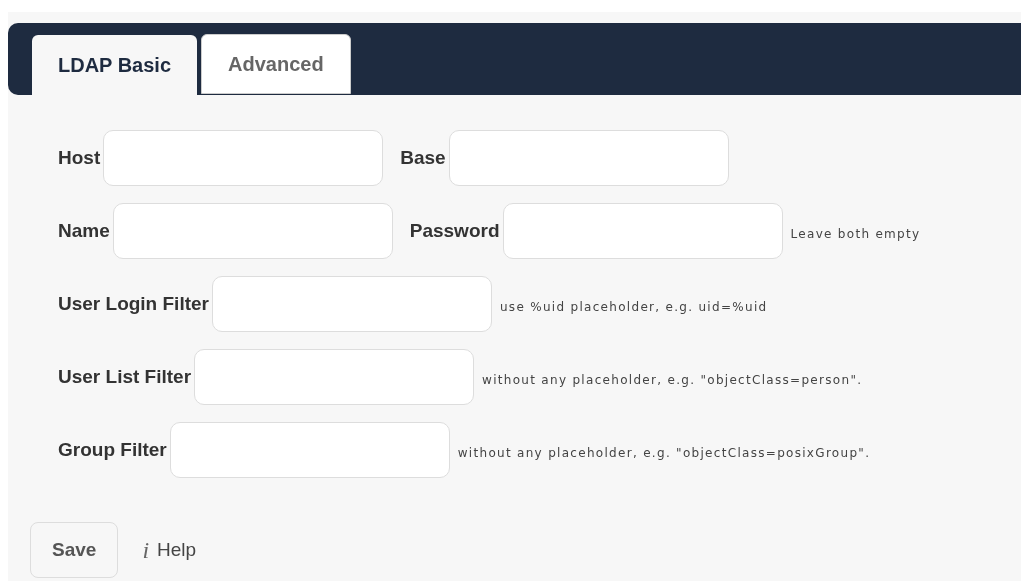 The height and width of the screenshot is (581, 1021). I want to click on hint-text: without any placeholder, e.g. "objectClass=posixGroup"., so click(664, 452).